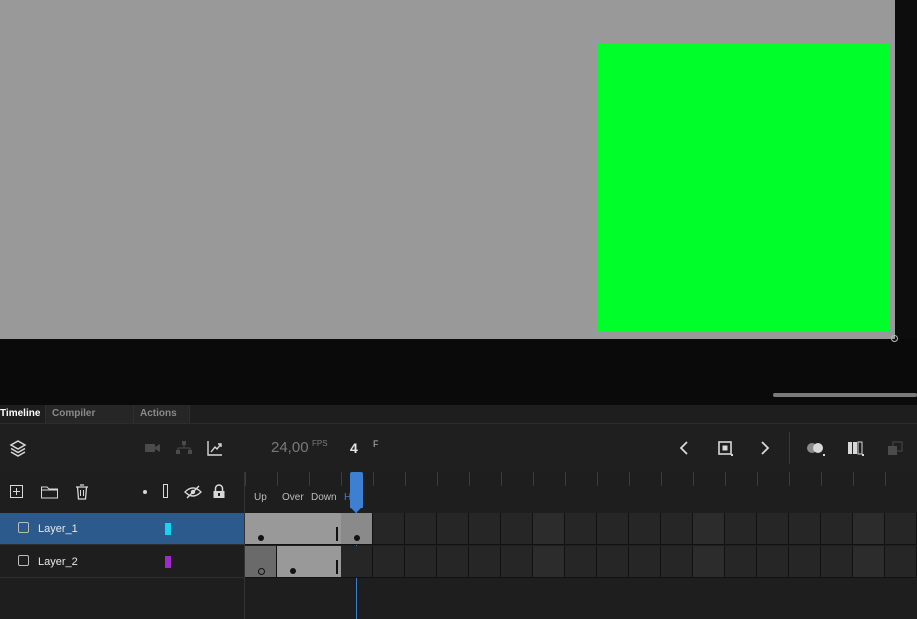 Image resolution: width=917 pixels, height=619 pixels. Describe the element at coordinates (82, 492) in the screenshot. I see `trash-icon` at that location.